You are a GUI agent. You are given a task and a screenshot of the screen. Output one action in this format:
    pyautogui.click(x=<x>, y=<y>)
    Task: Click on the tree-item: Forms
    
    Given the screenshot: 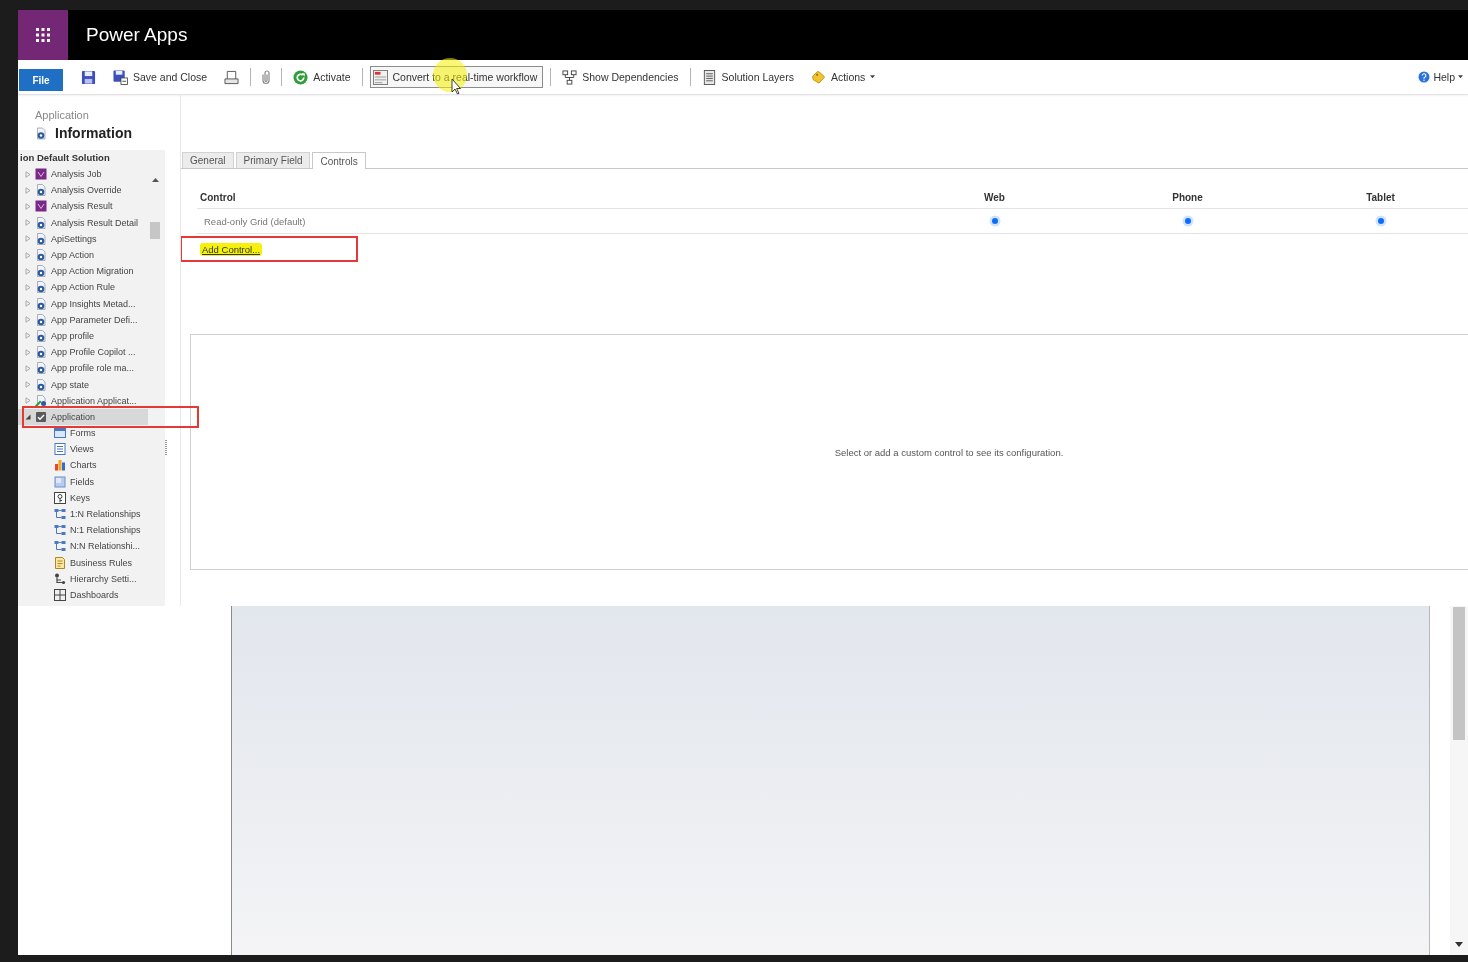 What is the action you would take?
    pyautogui.click(x=83, y=433)
    